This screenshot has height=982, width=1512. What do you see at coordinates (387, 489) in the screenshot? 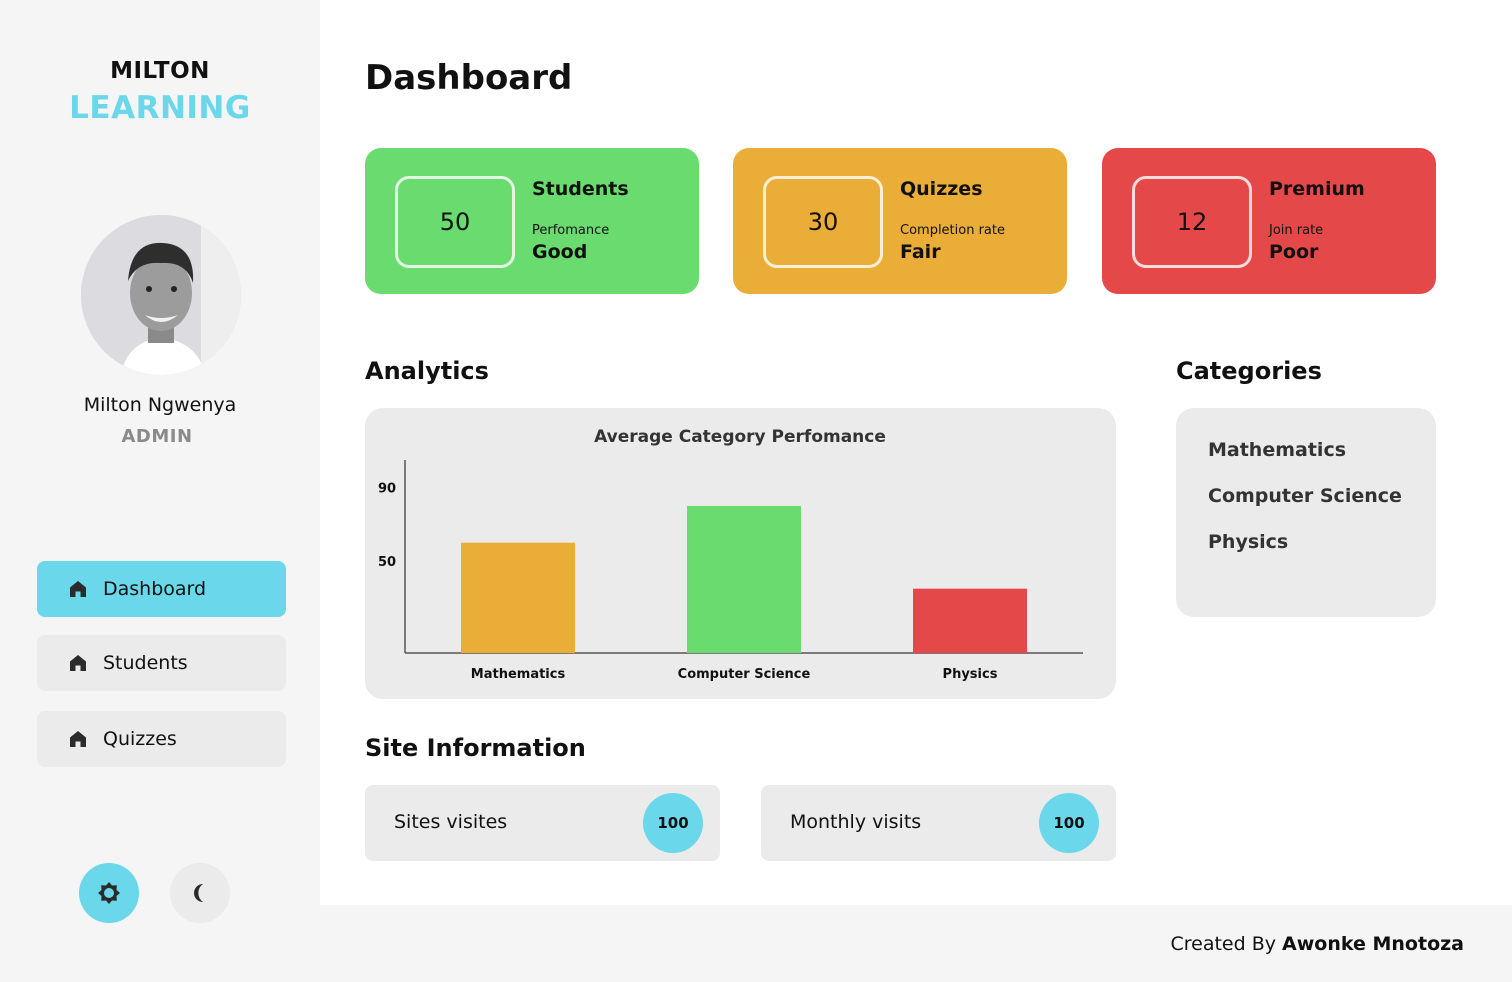
I see `y-tick-label: 90` at bounding box center [387, 489].